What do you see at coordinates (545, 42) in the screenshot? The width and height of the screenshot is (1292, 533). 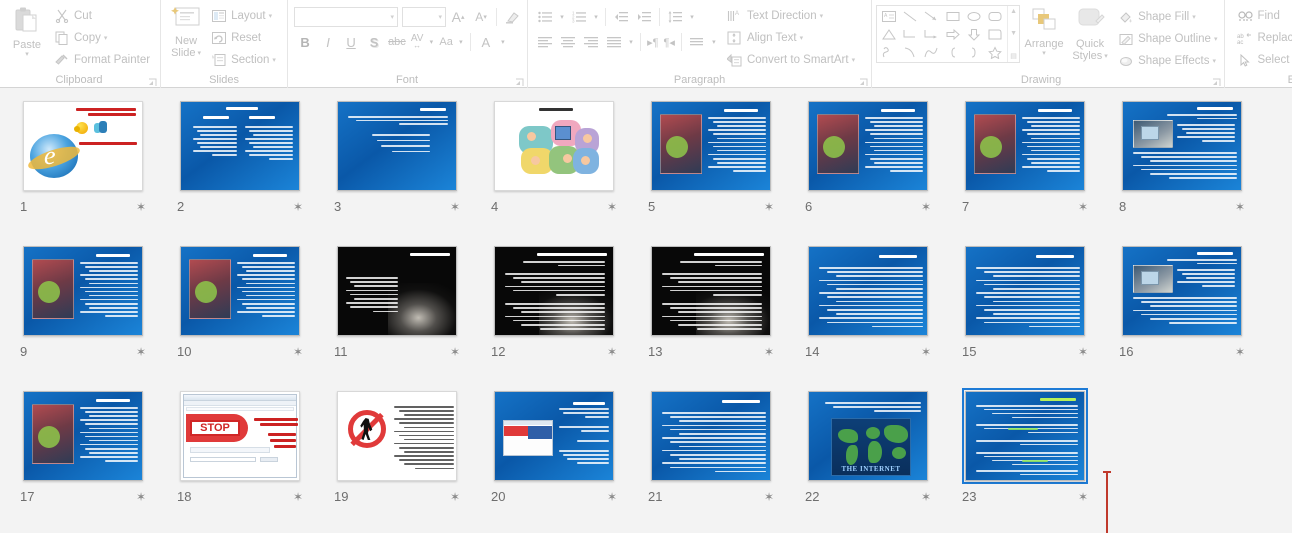 I see `align-left-icon` at bounding box center [545, 42].